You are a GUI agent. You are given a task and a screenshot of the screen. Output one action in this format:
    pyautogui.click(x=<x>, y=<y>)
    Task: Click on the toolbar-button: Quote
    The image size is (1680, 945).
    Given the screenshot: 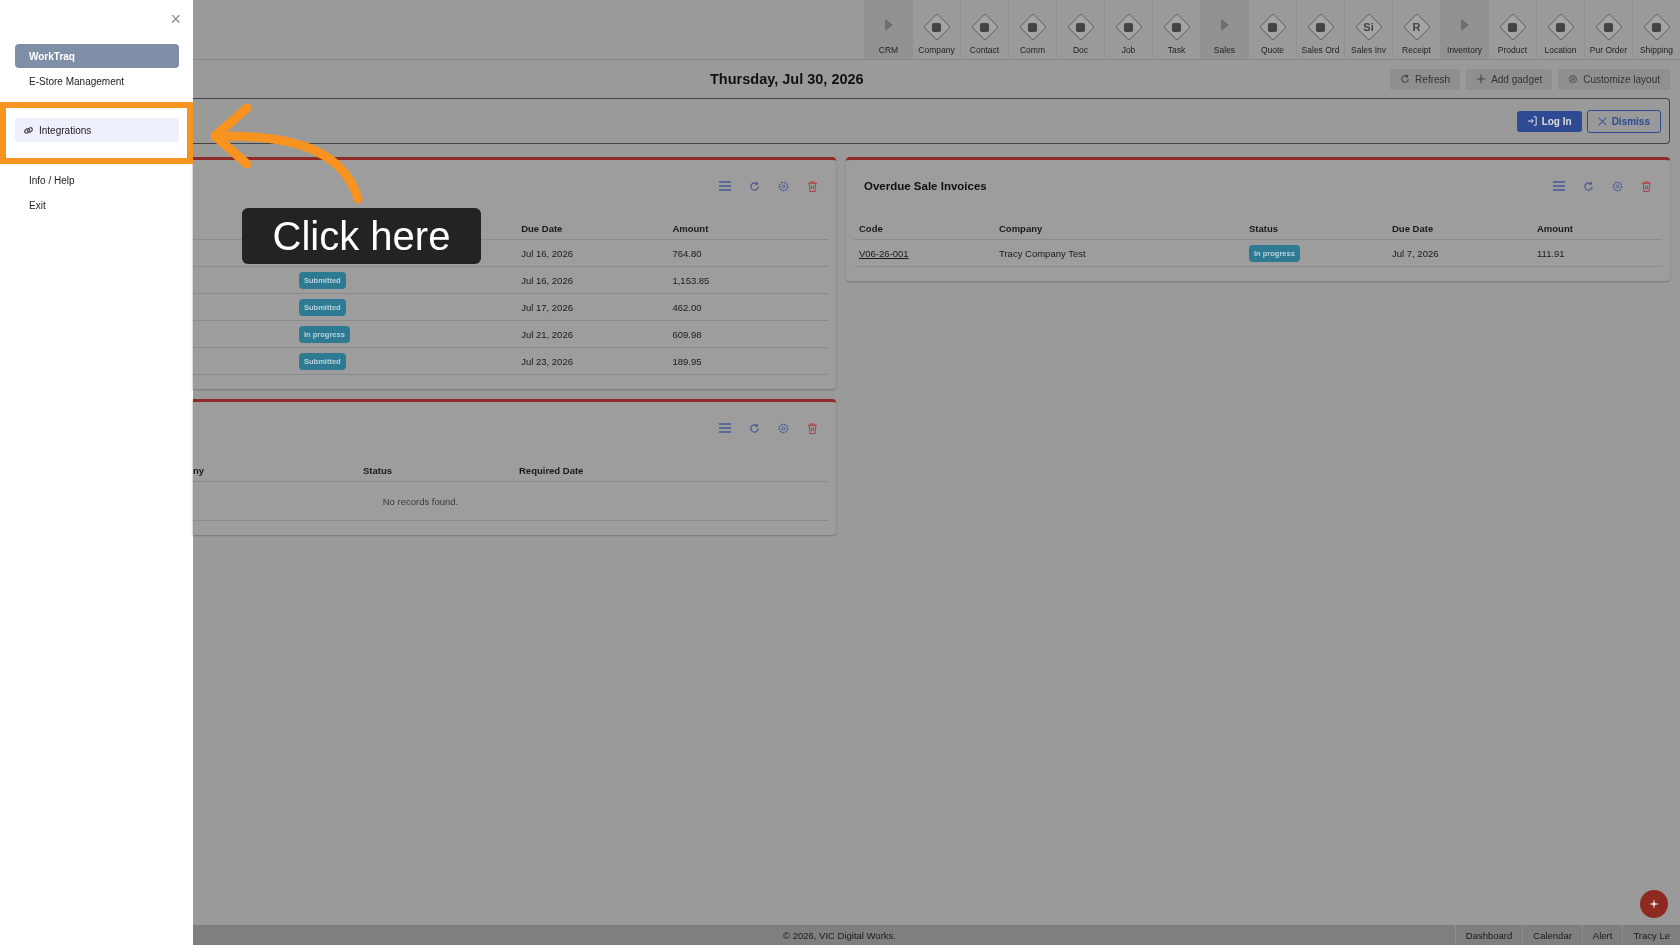 What is the action you would take?
    pyautogui.click(x=1272, y=29)
    